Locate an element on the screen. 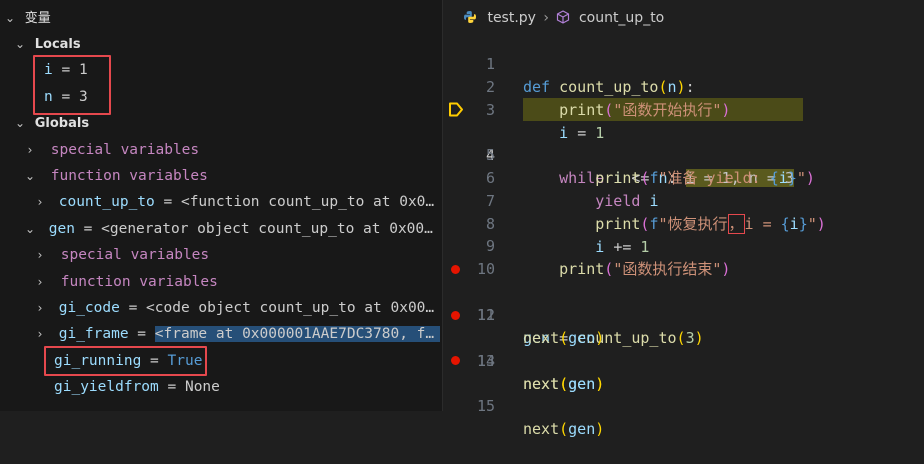  code-line-7: 7 print(f"恢复执行，i = {i}") is located at coordinates (683, 200).